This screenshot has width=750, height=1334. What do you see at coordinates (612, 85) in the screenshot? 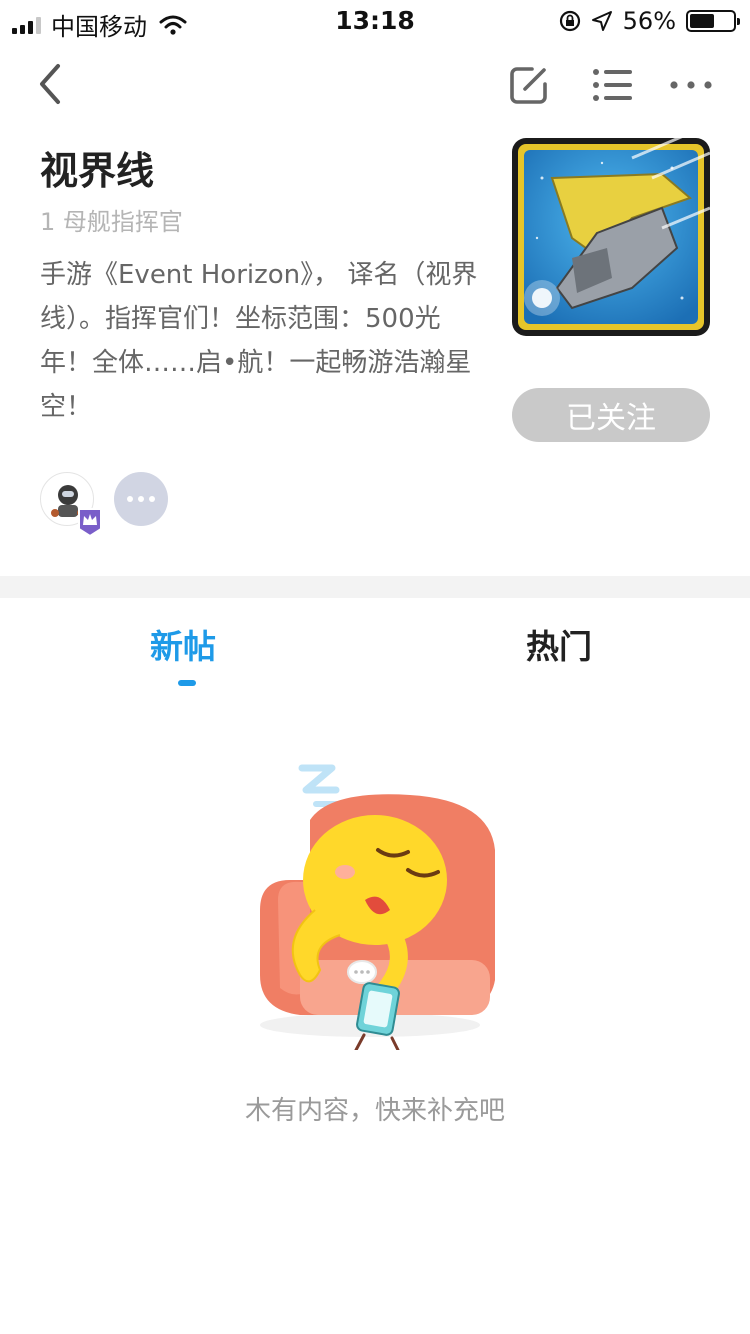
I see `list-icon` at bounding box center [612, 85].